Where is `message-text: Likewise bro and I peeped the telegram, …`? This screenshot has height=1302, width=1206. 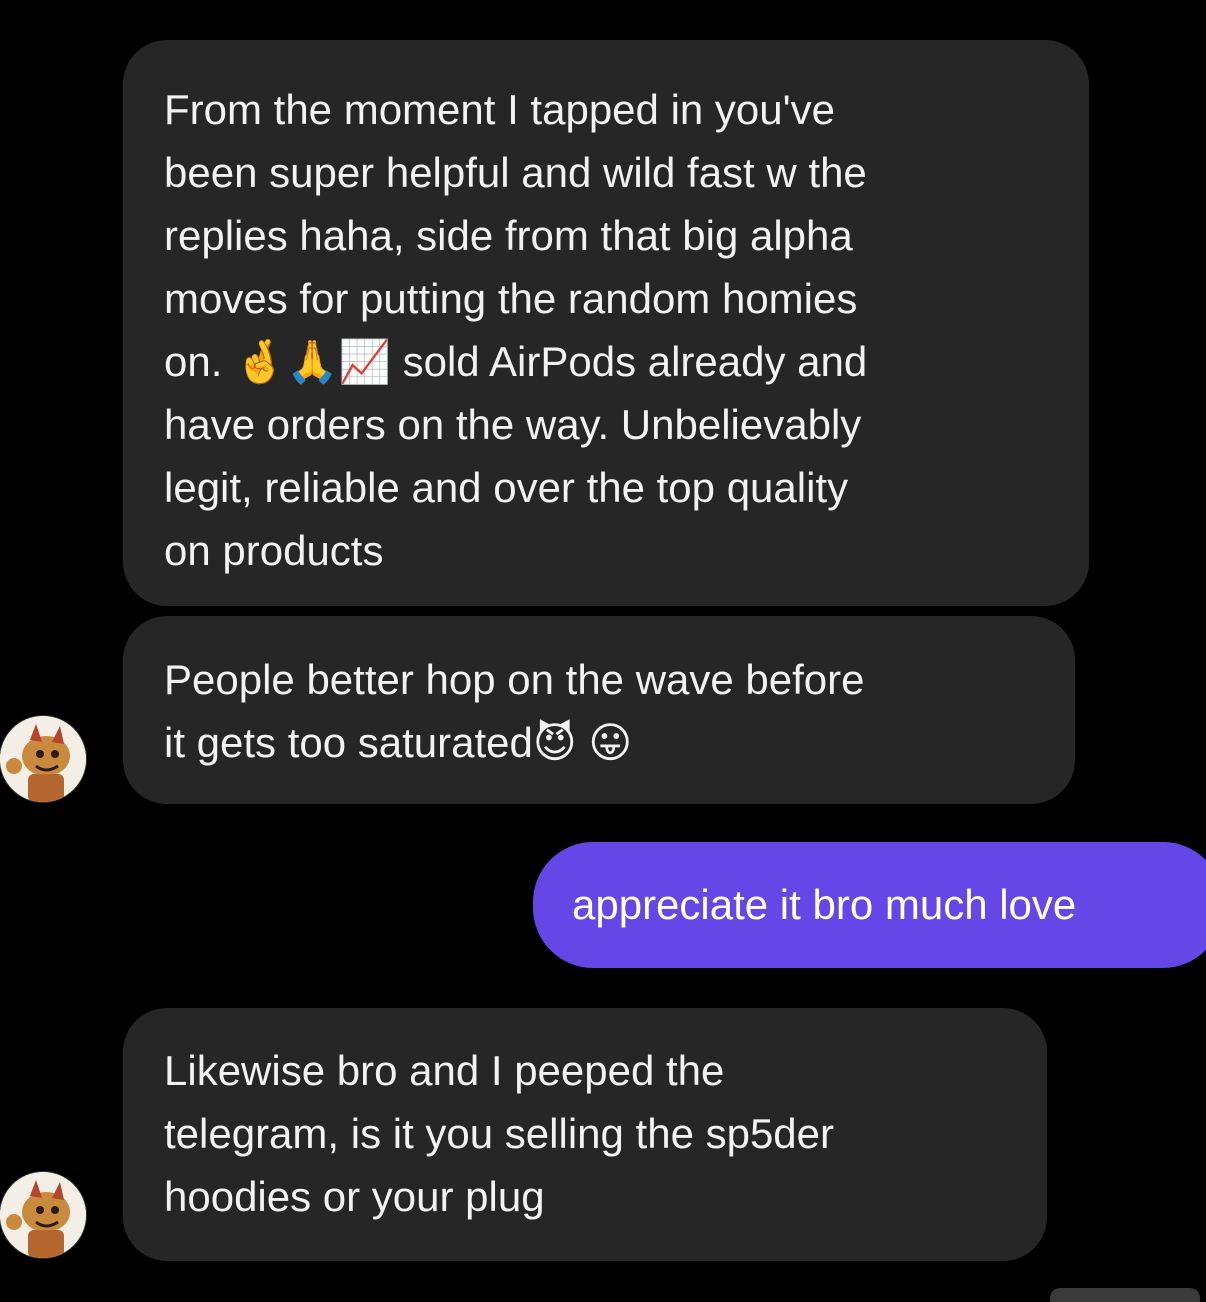 message-text: Likewise bro and I peeped the telegram, … is located at coordinates (499, 1133).